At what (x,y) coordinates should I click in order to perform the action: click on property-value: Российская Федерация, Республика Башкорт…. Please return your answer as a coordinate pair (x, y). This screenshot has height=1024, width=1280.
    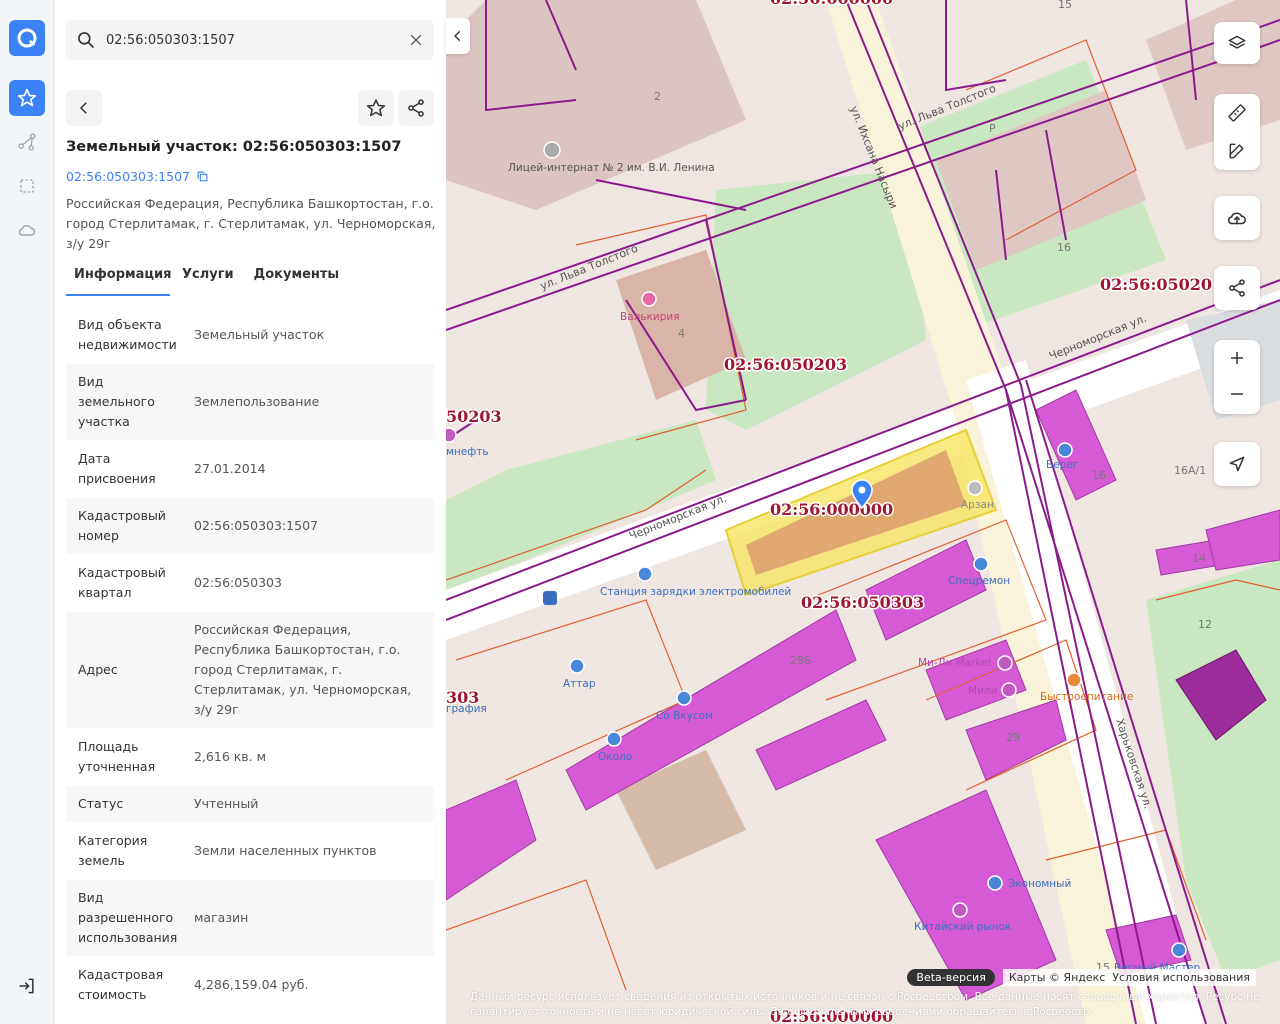
    Looking at the image, I should click on (303, 669).